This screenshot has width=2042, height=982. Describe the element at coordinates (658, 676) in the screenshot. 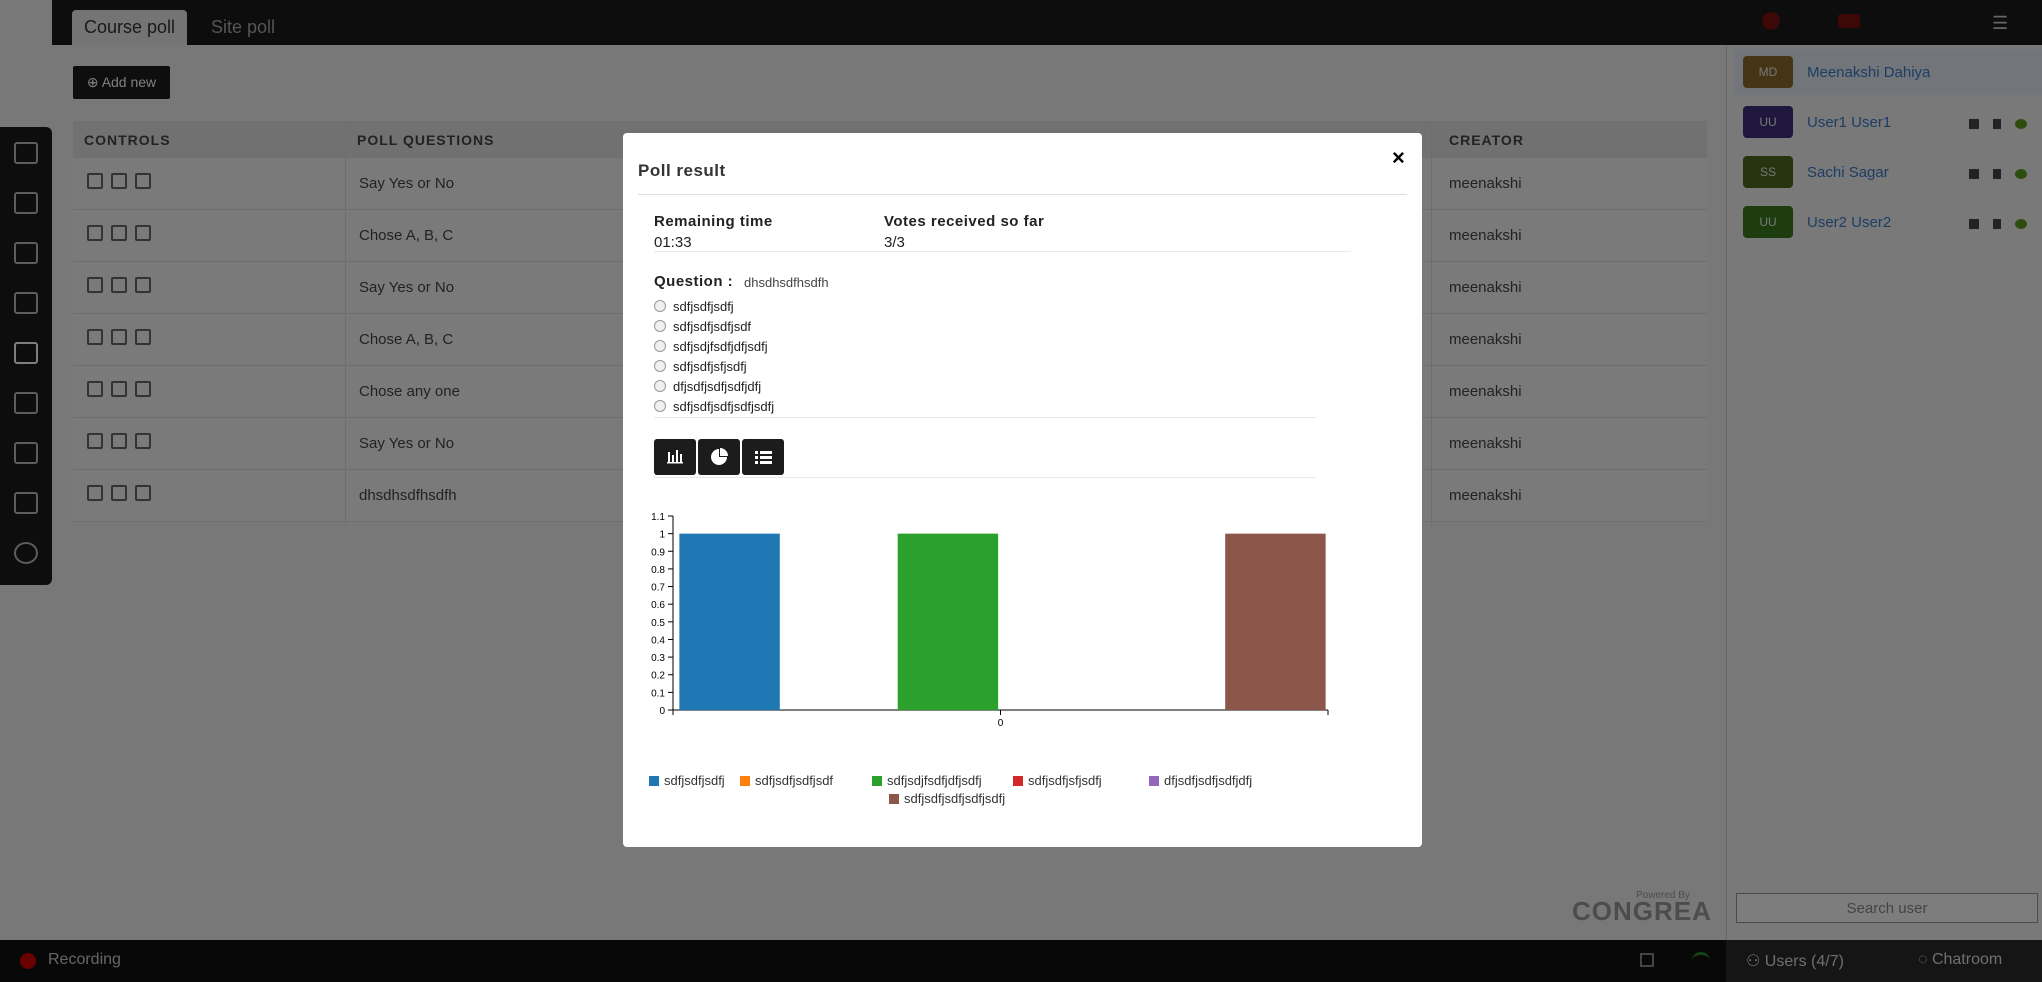

I see `y-tick-label: 0.2` at that location.